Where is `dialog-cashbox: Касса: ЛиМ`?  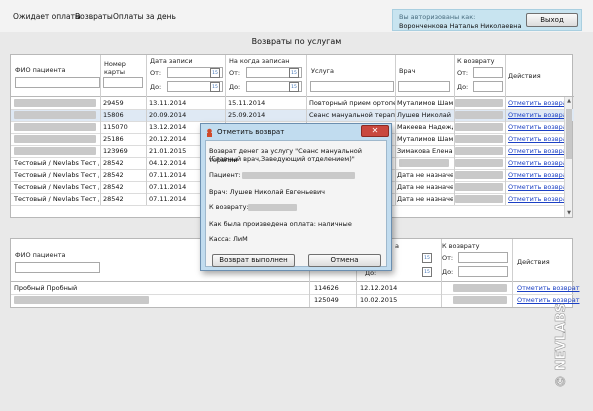 dialog-cashbox: Касса: ЛиМ is located at coordinates (228, 239).